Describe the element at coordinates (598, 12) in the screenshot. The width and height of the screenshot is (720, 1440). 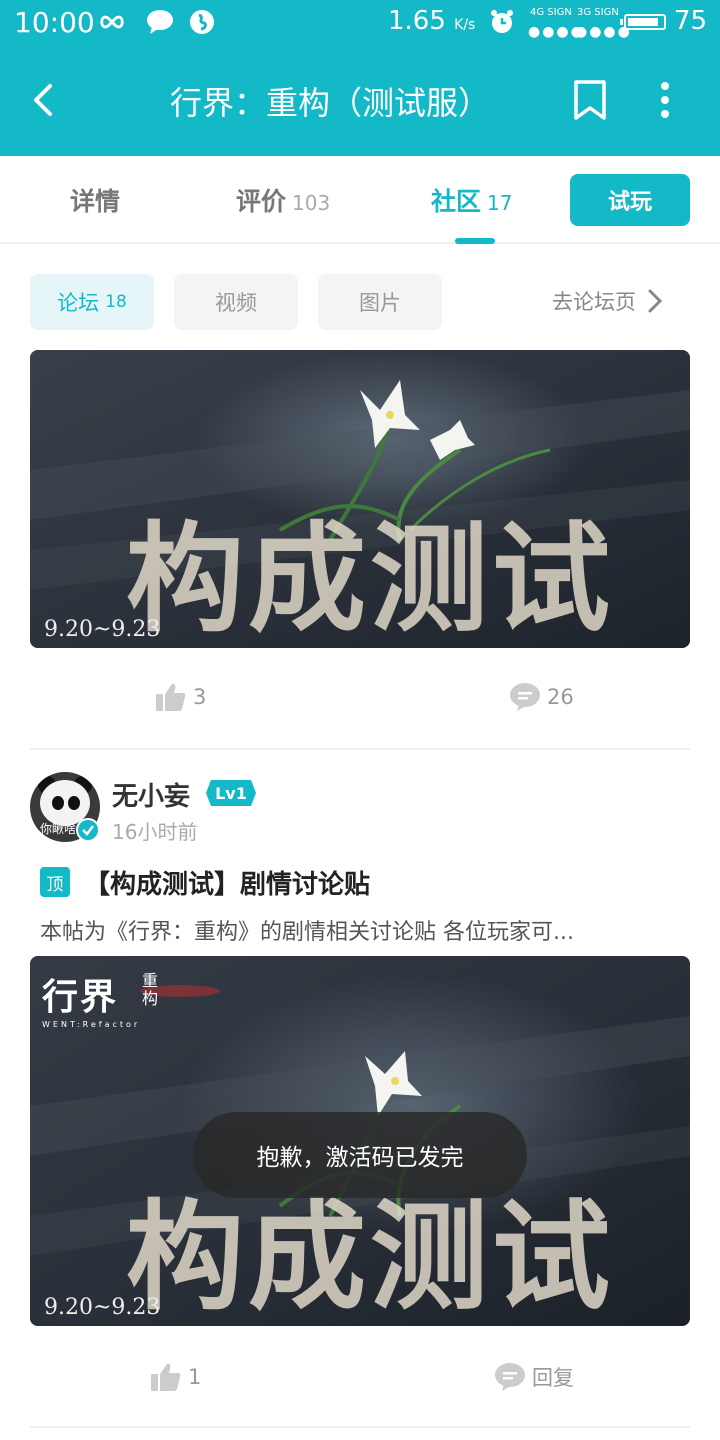
I see `signal-label-3g: 3G SIGN` at that location.